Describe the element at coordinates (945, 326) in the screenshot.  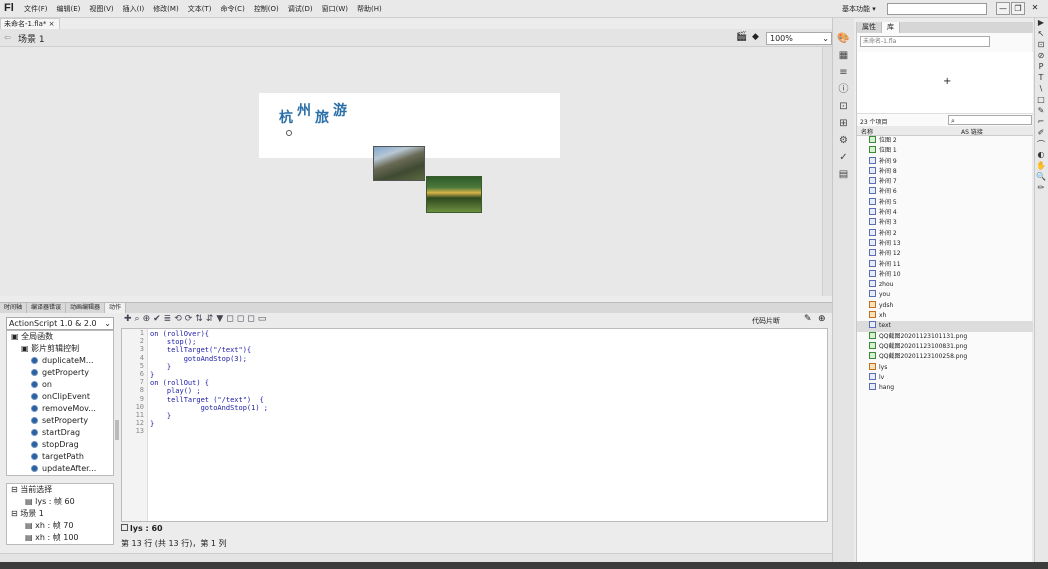
I see `library-item: text` at that location.